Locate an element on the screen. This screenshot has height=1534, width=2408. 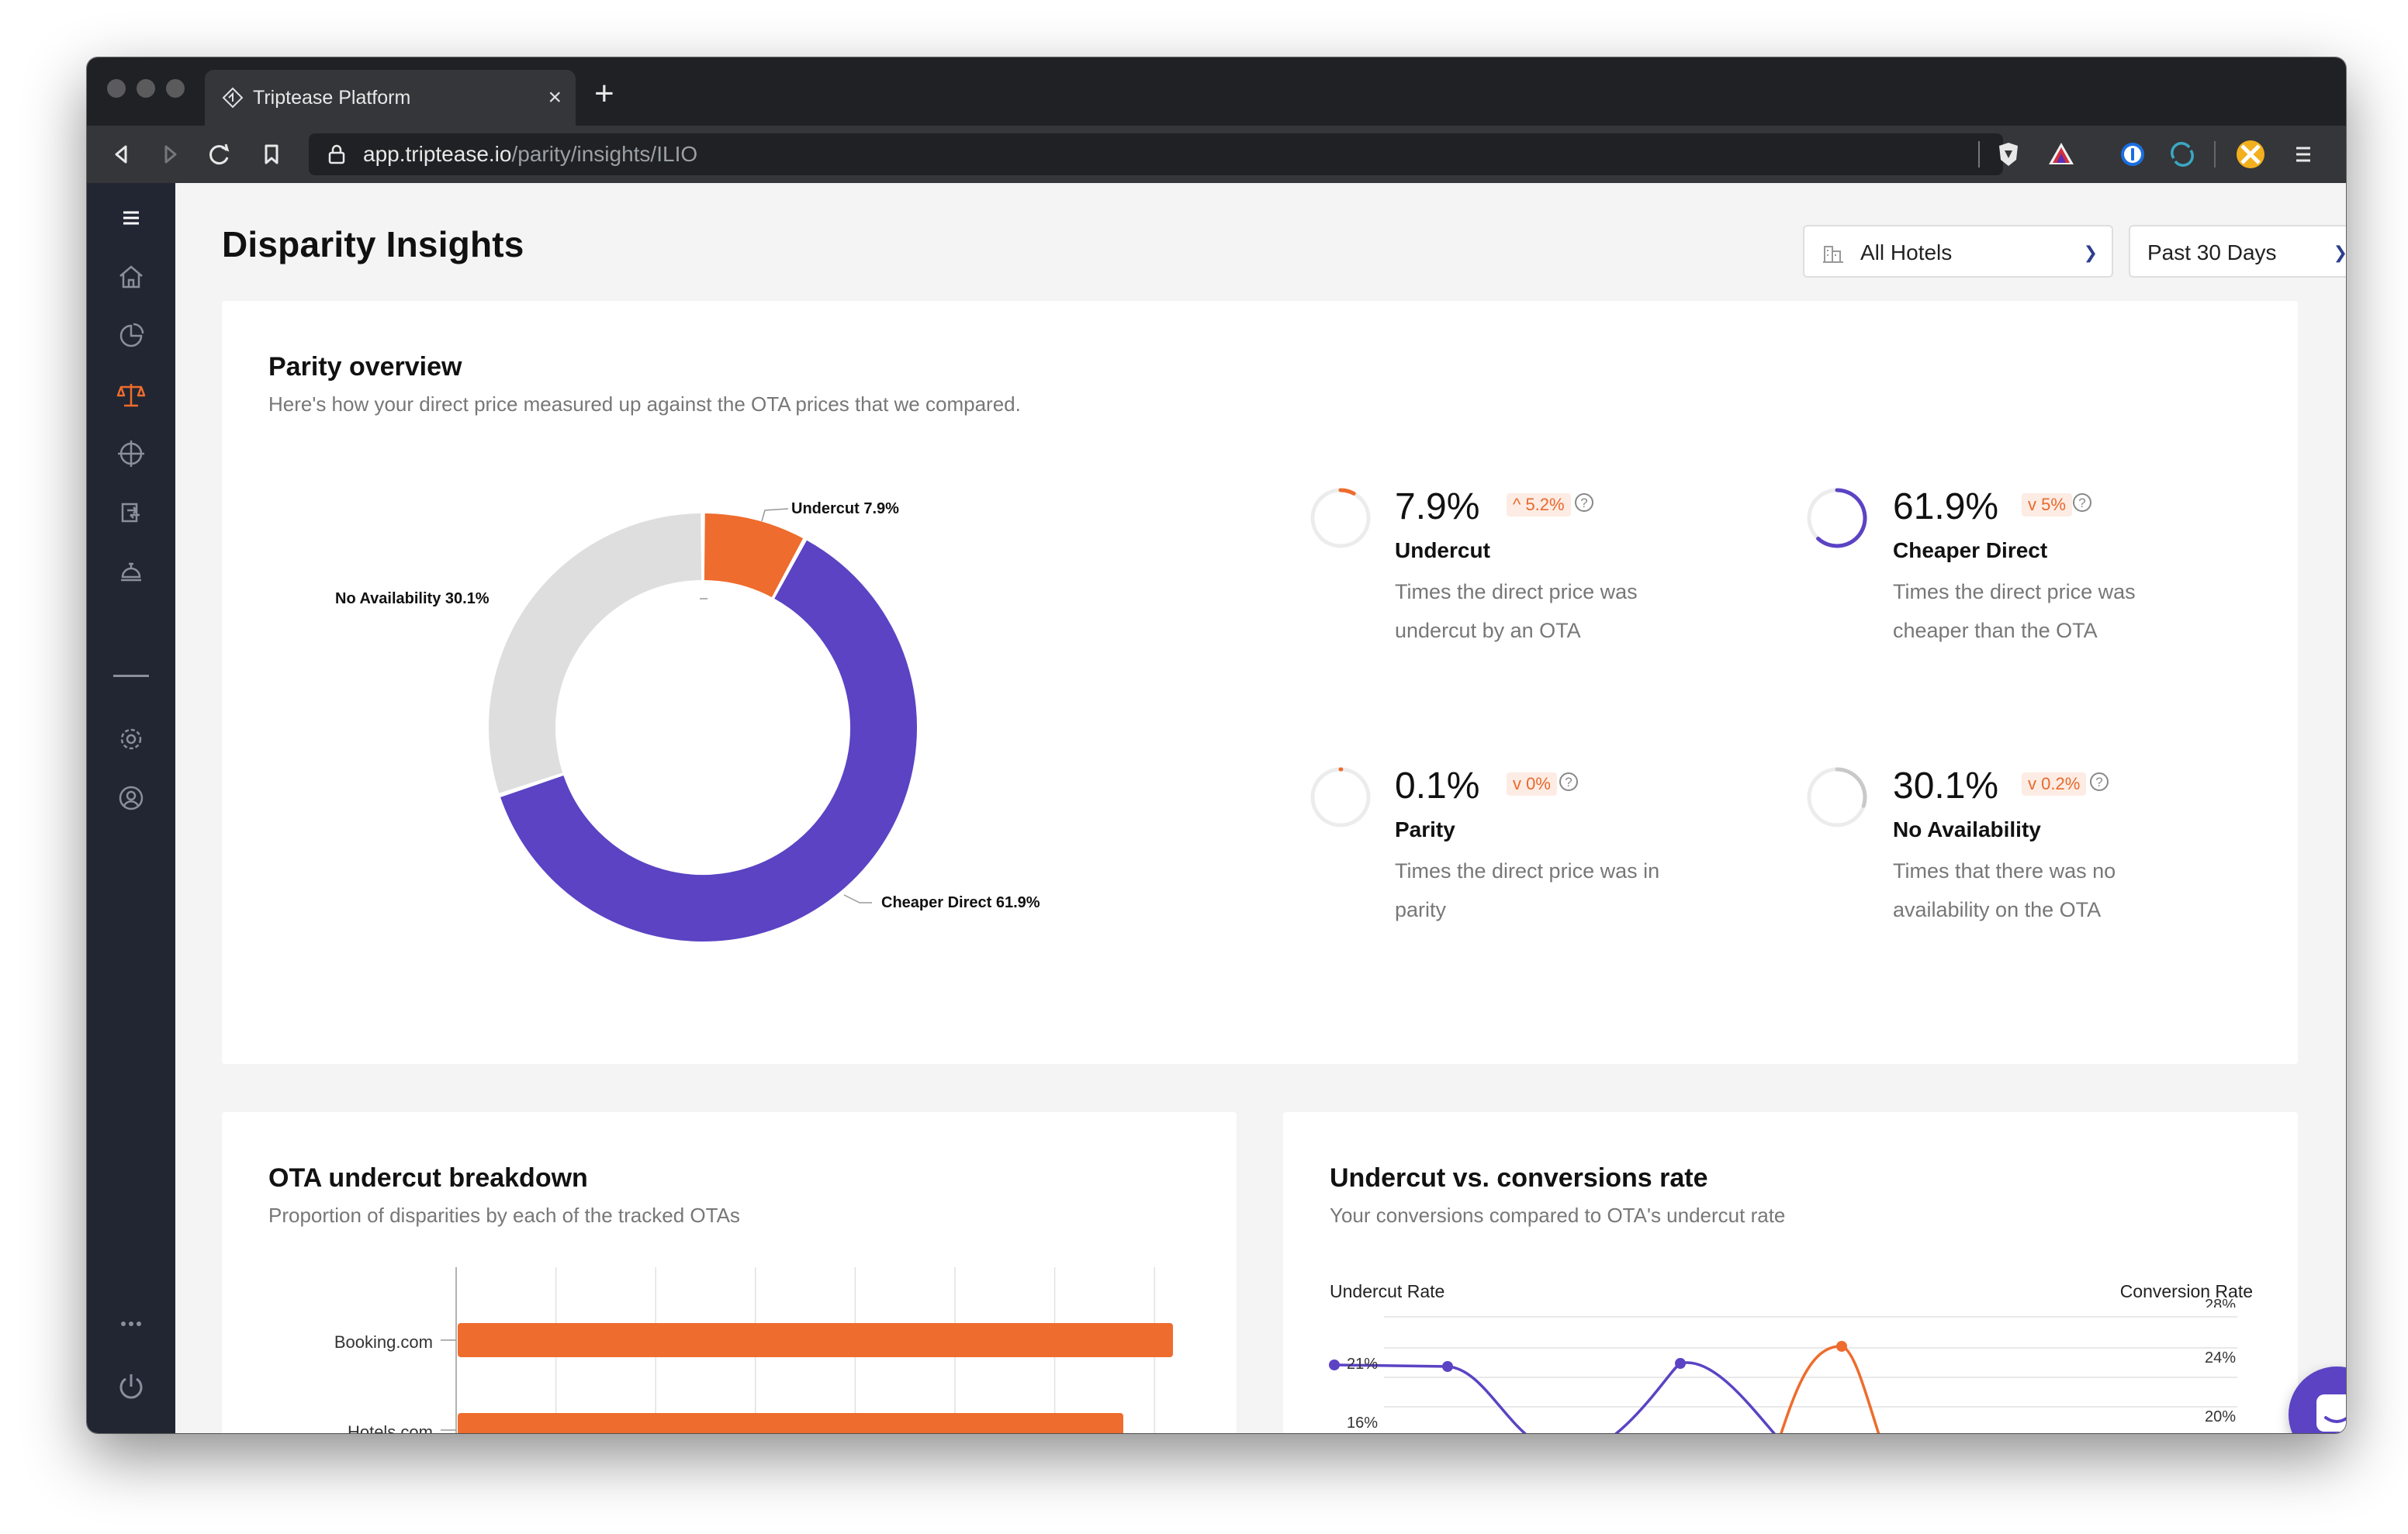
change-value: 0% is located at coordinates (1538, 783).